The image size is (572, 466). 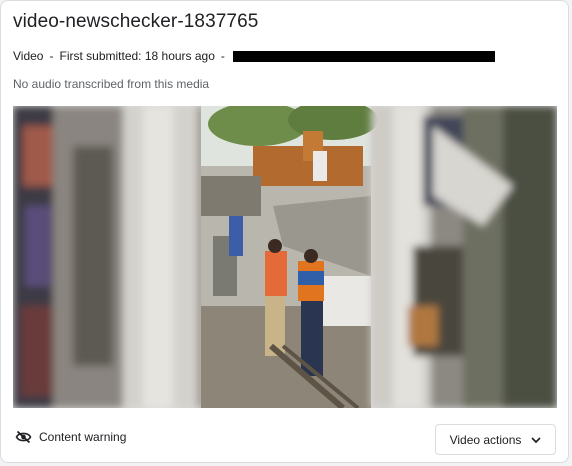 I want to click on content-warning-label: Content warning, so click(x=83, y=437).